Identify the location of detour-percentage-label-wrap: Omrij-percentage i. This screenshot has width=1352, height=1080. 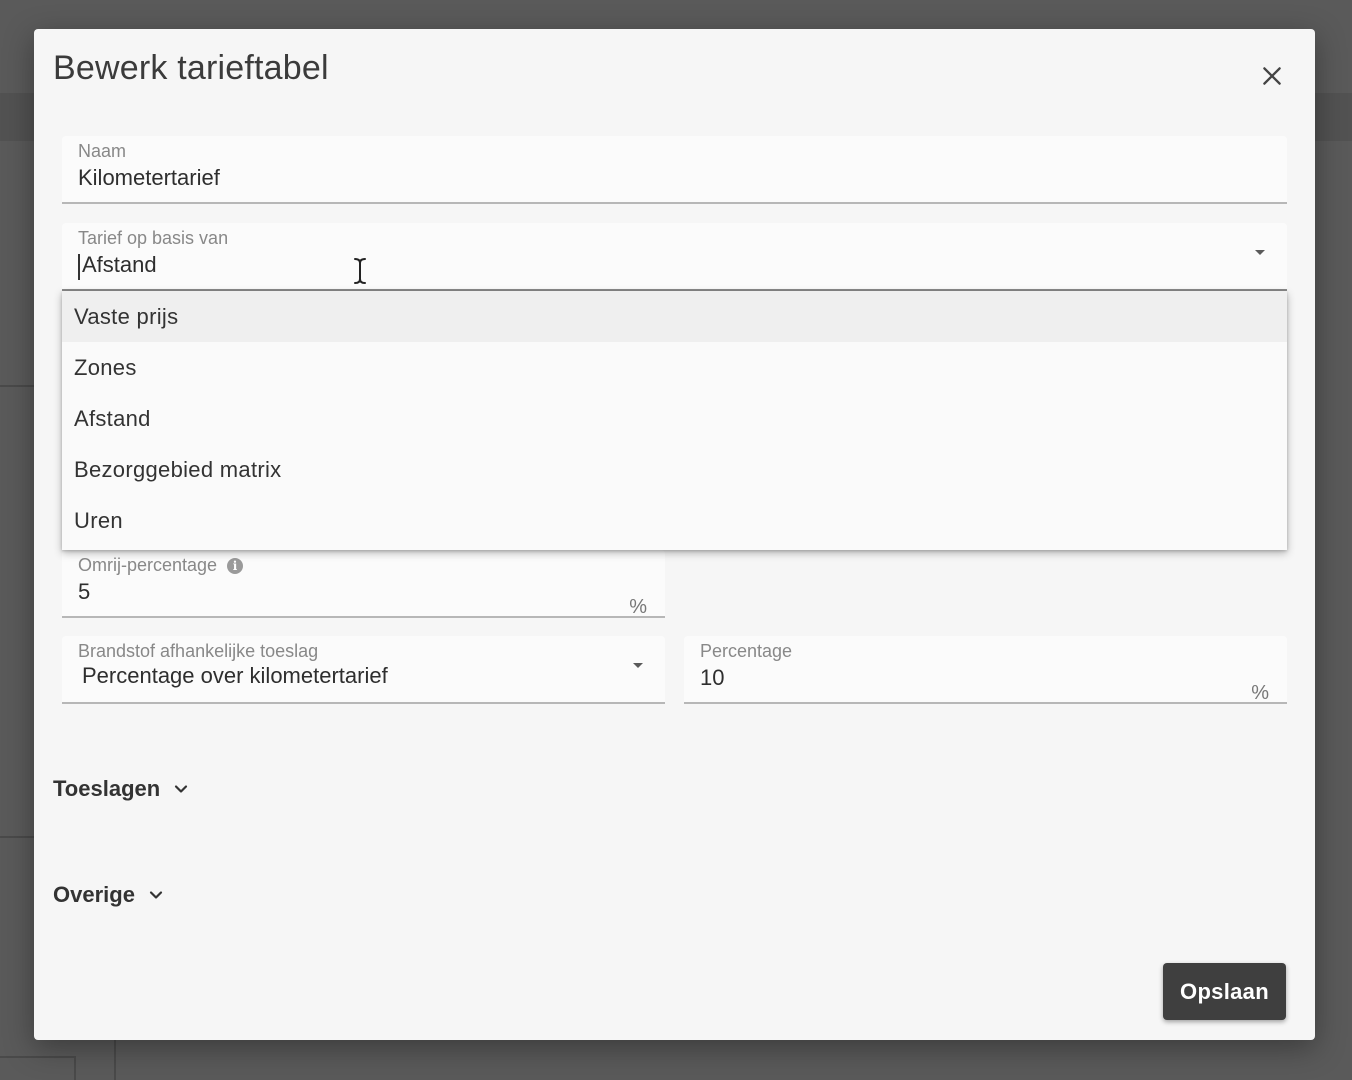
(161, 565).